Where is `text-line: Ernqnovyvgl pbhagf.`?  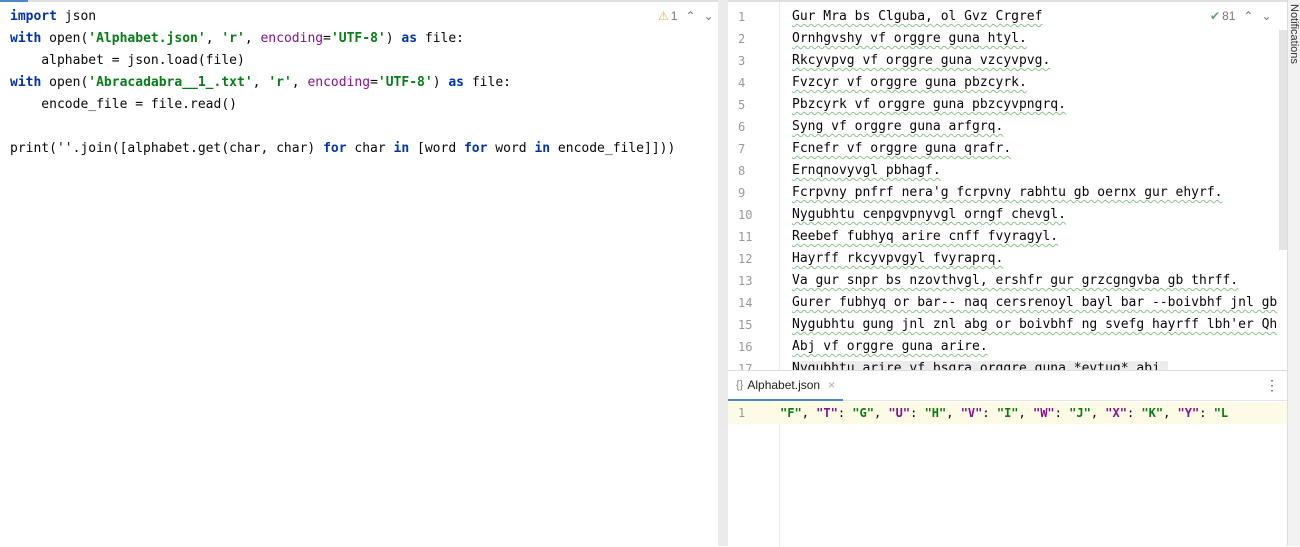 text-line: Ernqnovyvgl pbhagf. is located at coordinates (1034, 171).